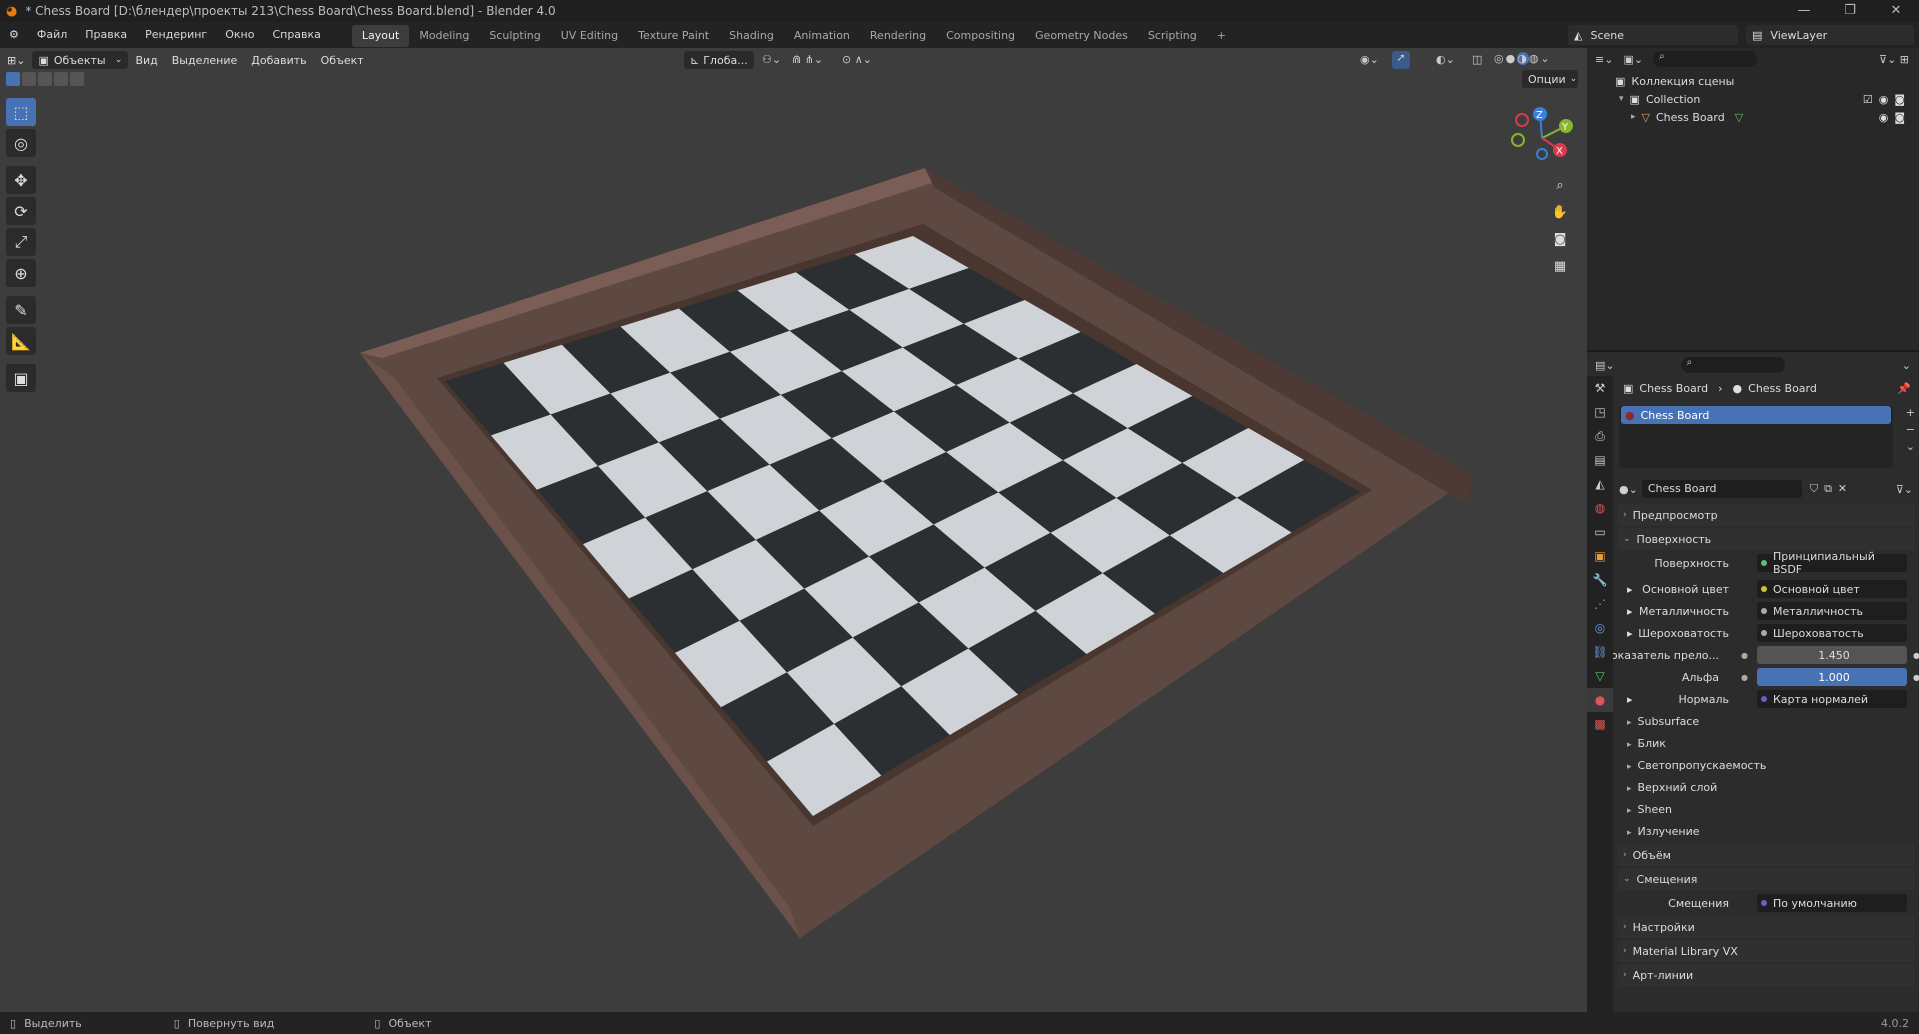 This screenshot has width=1919, height=1034. Describe the element at coordinates (589, 36) in the screenshot. I see `tab-uv-editing: UV Editing` at that location.